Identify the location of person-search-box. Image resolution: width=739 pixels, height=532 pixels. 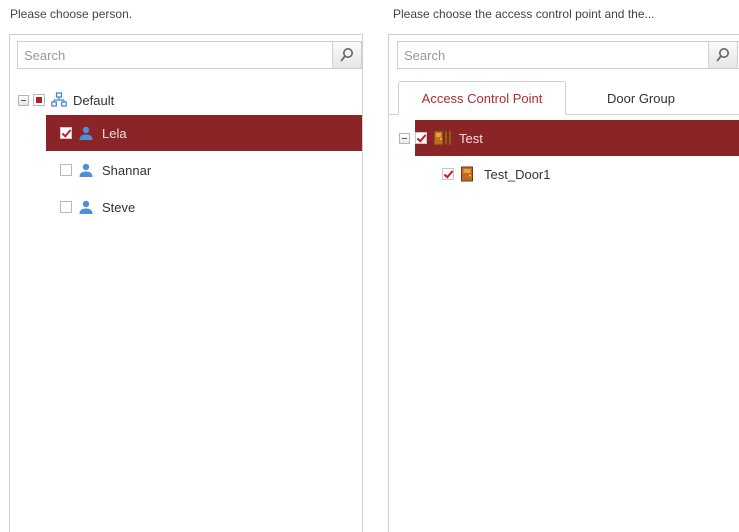
(189, 55).